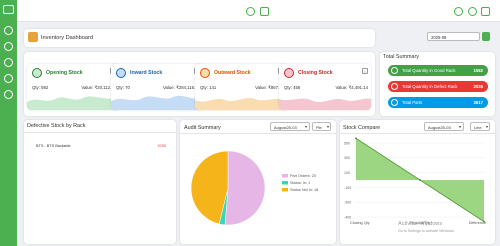 Image resolution: width=500 pixels, height=246 pixels. I want to click on y-tick-label-1: 300, so click(347, 158).